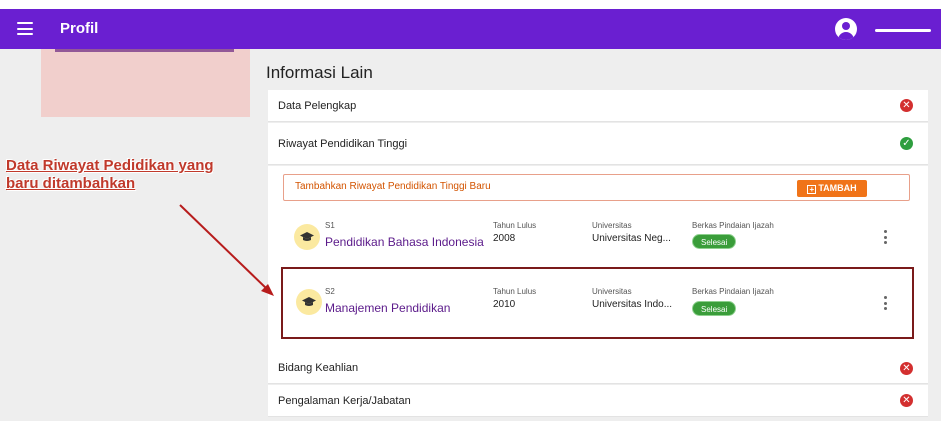 This screenshot has height=421, width=941. I want to click on row-label: Data Pelengkap, so click(317, 105).